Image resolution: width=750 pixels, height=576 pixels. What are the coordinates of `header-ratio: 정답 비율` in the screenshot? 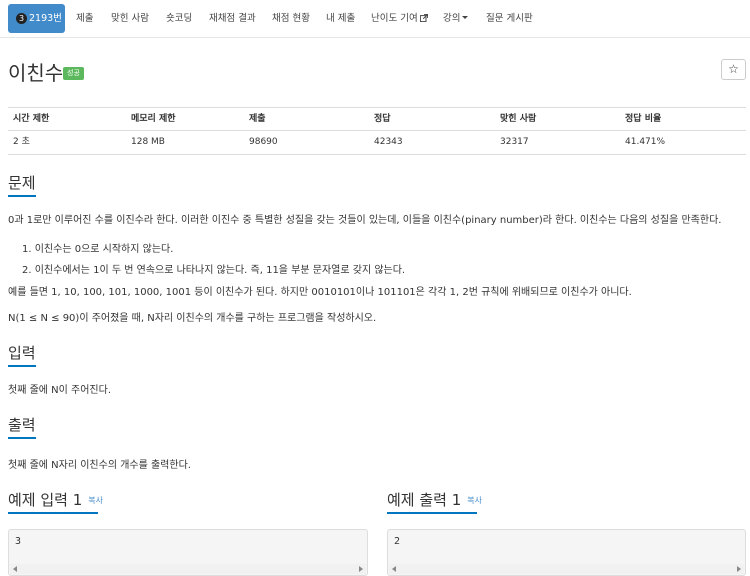 It's located at (643, 119).